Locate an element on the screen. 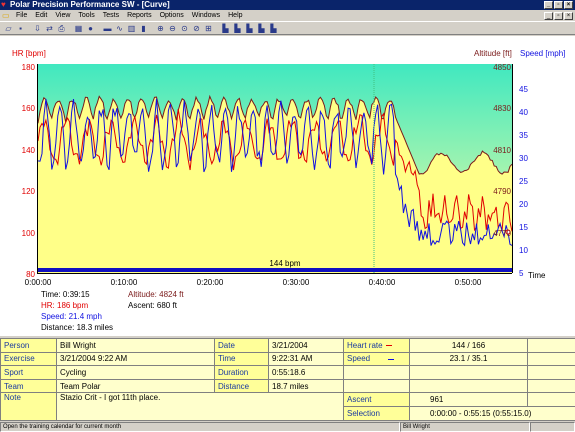 The image size is (575, 432). close-button: × is located at coordinates (568, 5).